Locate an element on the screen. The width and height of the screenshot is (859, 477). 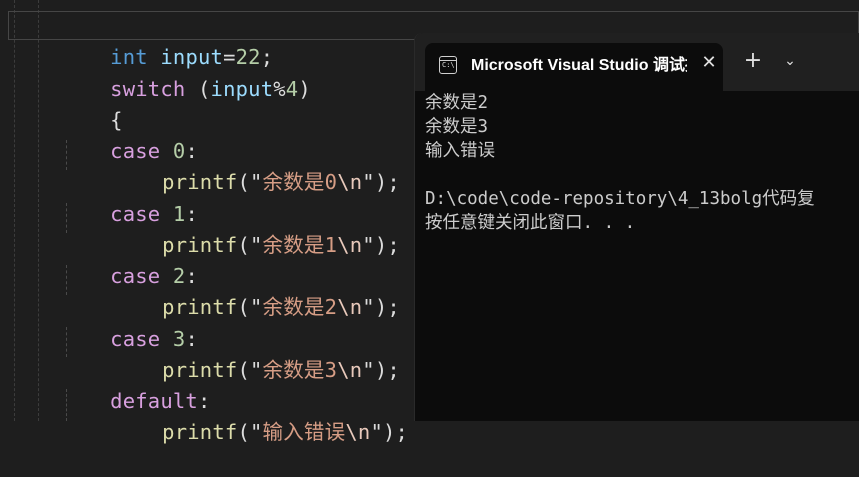
console-icon-label: C:\ is located at coordinates (448, 65).